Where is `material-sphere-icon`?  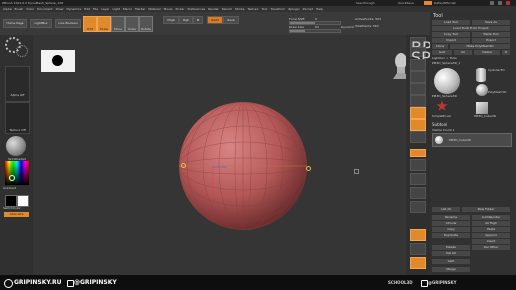 material-sphere-icon is located at coordinates (16, 146).